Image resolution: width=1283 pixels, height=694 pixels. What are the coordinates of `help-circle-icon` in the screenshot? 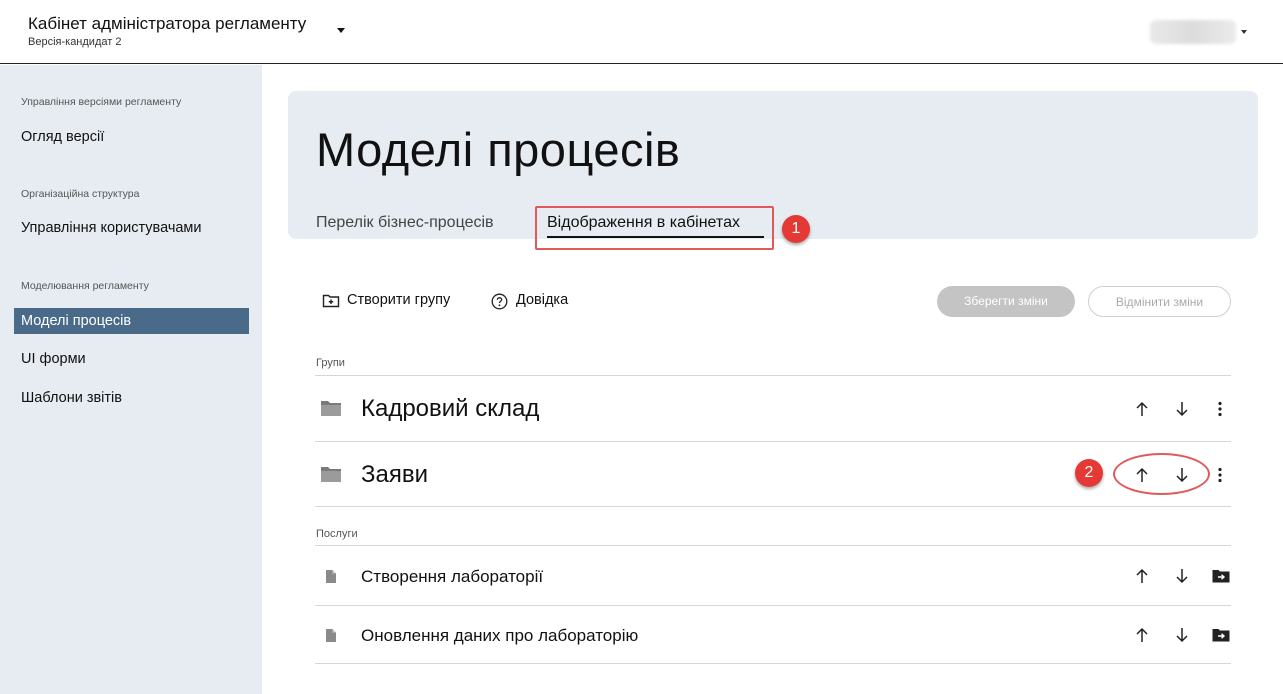 It's located at (499, 304).